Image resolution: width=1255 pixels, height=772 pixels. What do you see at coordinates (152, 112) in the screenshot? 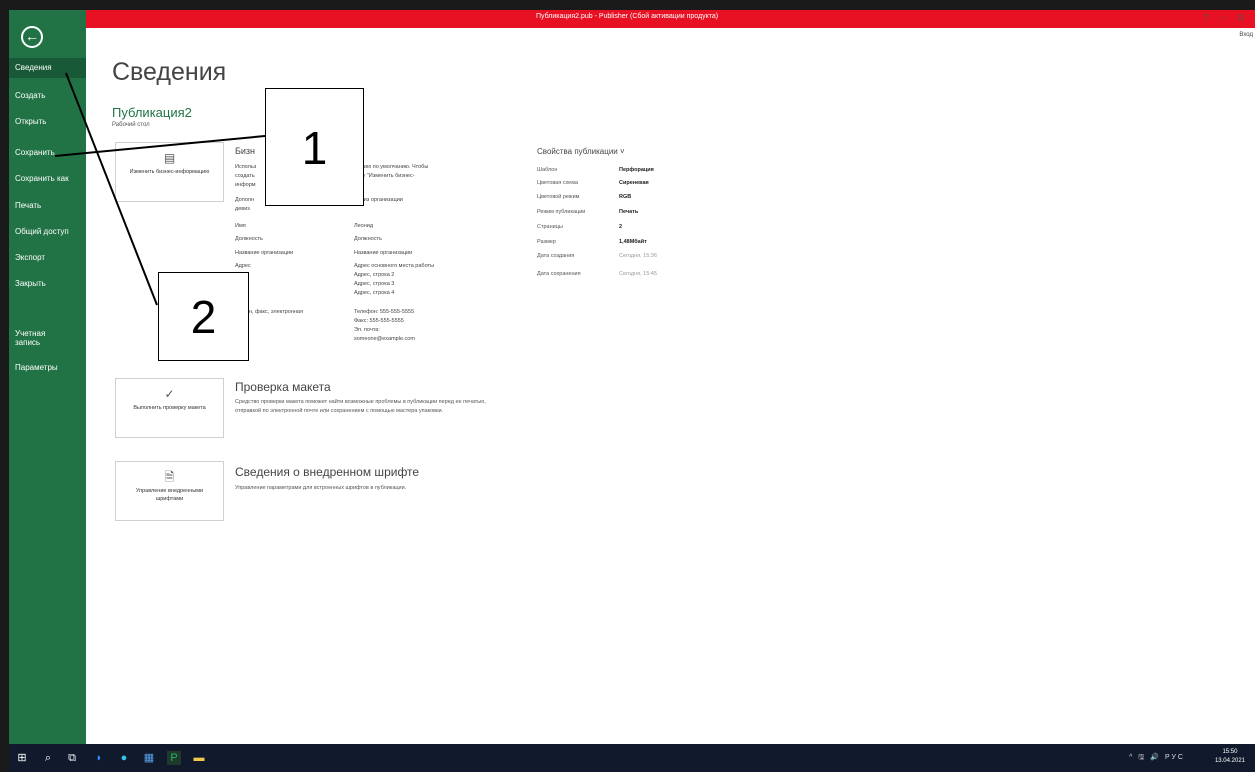
I see `publication-name: Публикация2` at bounding box center [152, 112].